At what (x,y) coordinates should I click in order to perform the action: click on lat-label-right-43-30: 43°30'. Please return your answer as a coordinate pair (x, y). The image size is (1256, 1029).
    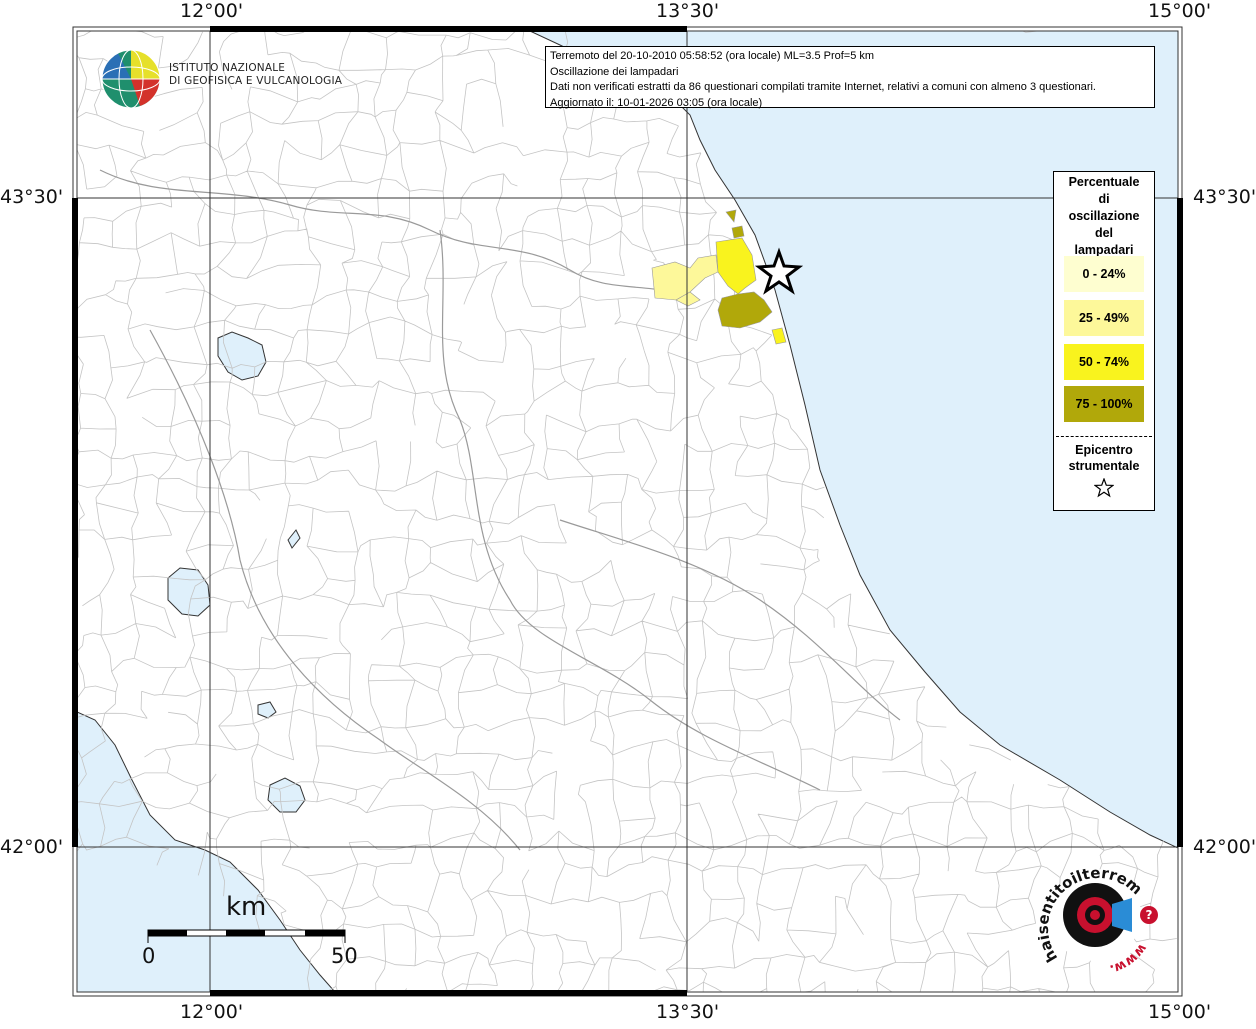
    Looking at the image, I should click on (1224, 197).